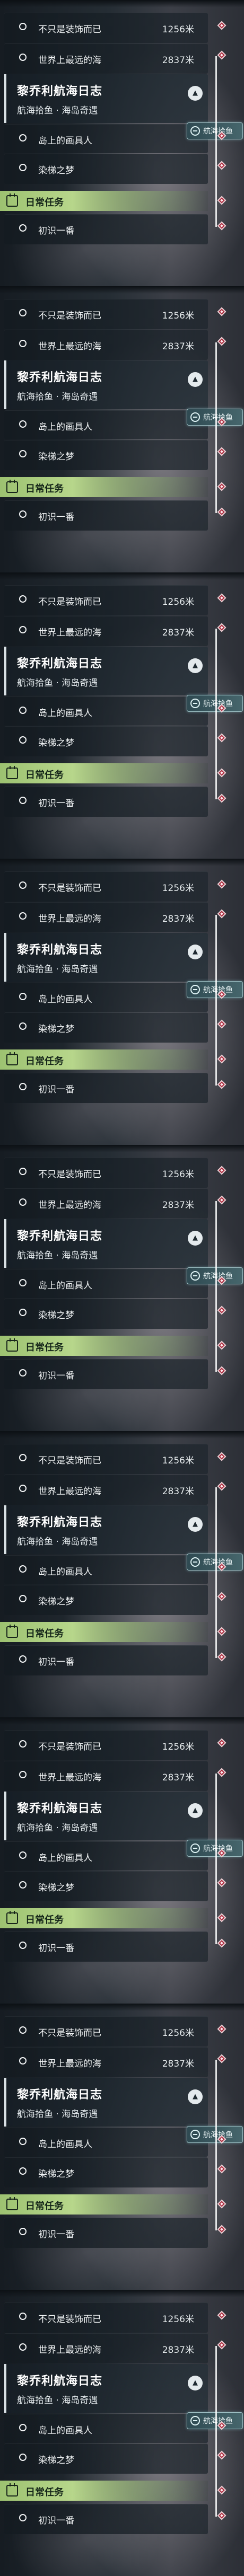  What do you see at coordinates (60, 377) in the screenshot?
I see `quest-title: 黎乔利航海日志` at bounding box center [60, 377].